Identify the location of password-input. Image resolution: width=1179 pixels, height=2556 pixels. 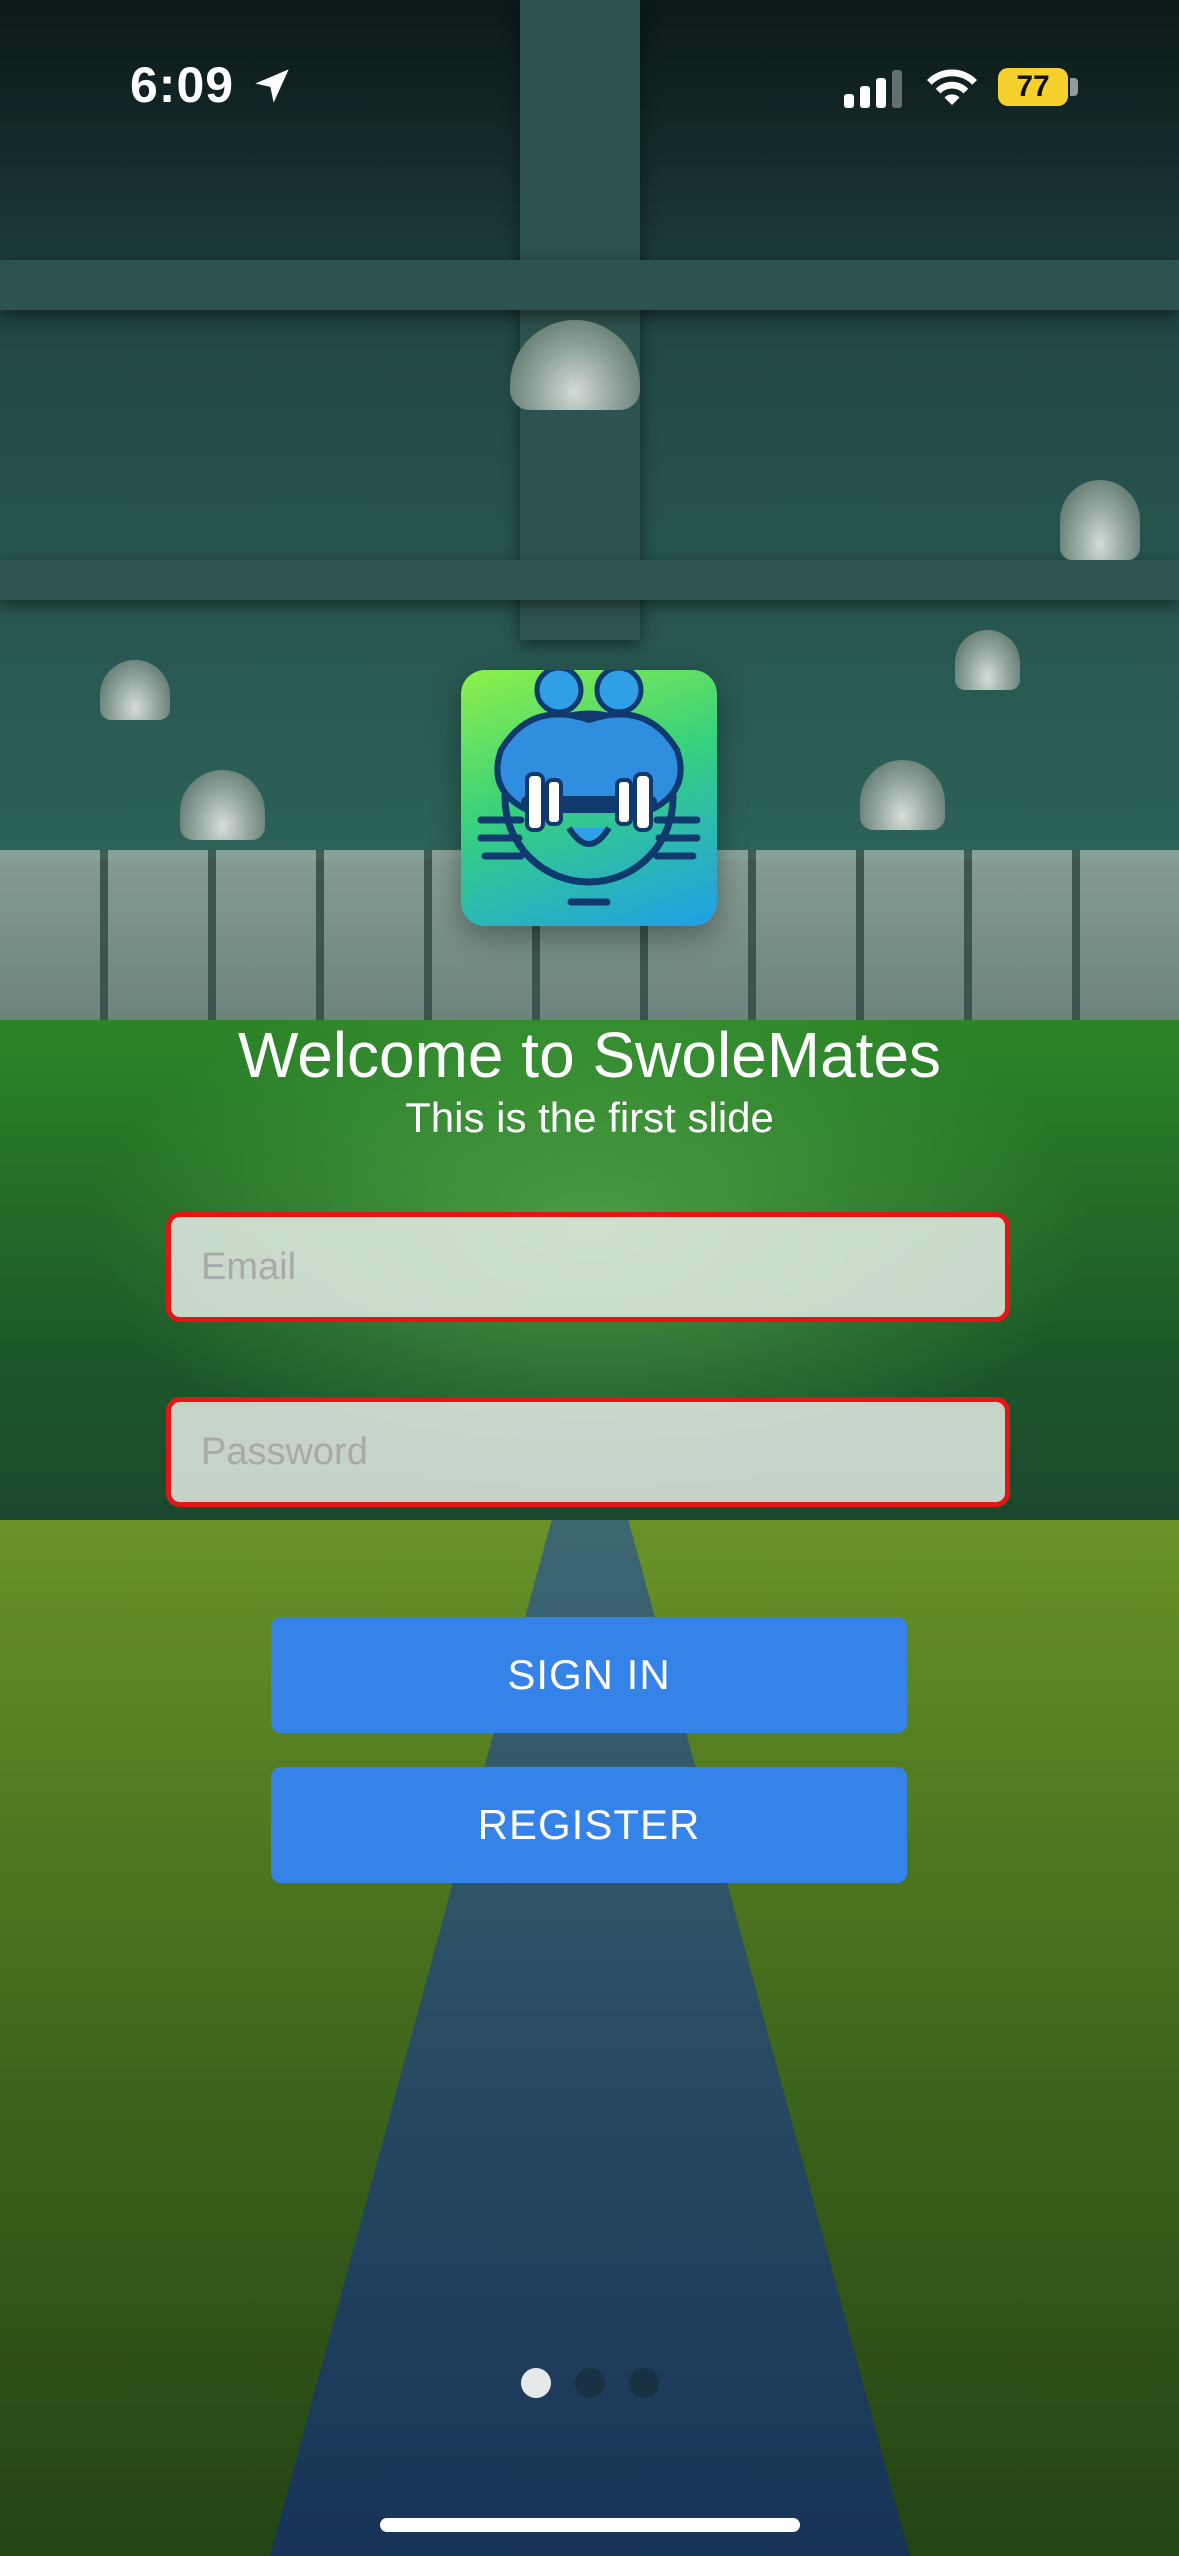
(588, 1452).